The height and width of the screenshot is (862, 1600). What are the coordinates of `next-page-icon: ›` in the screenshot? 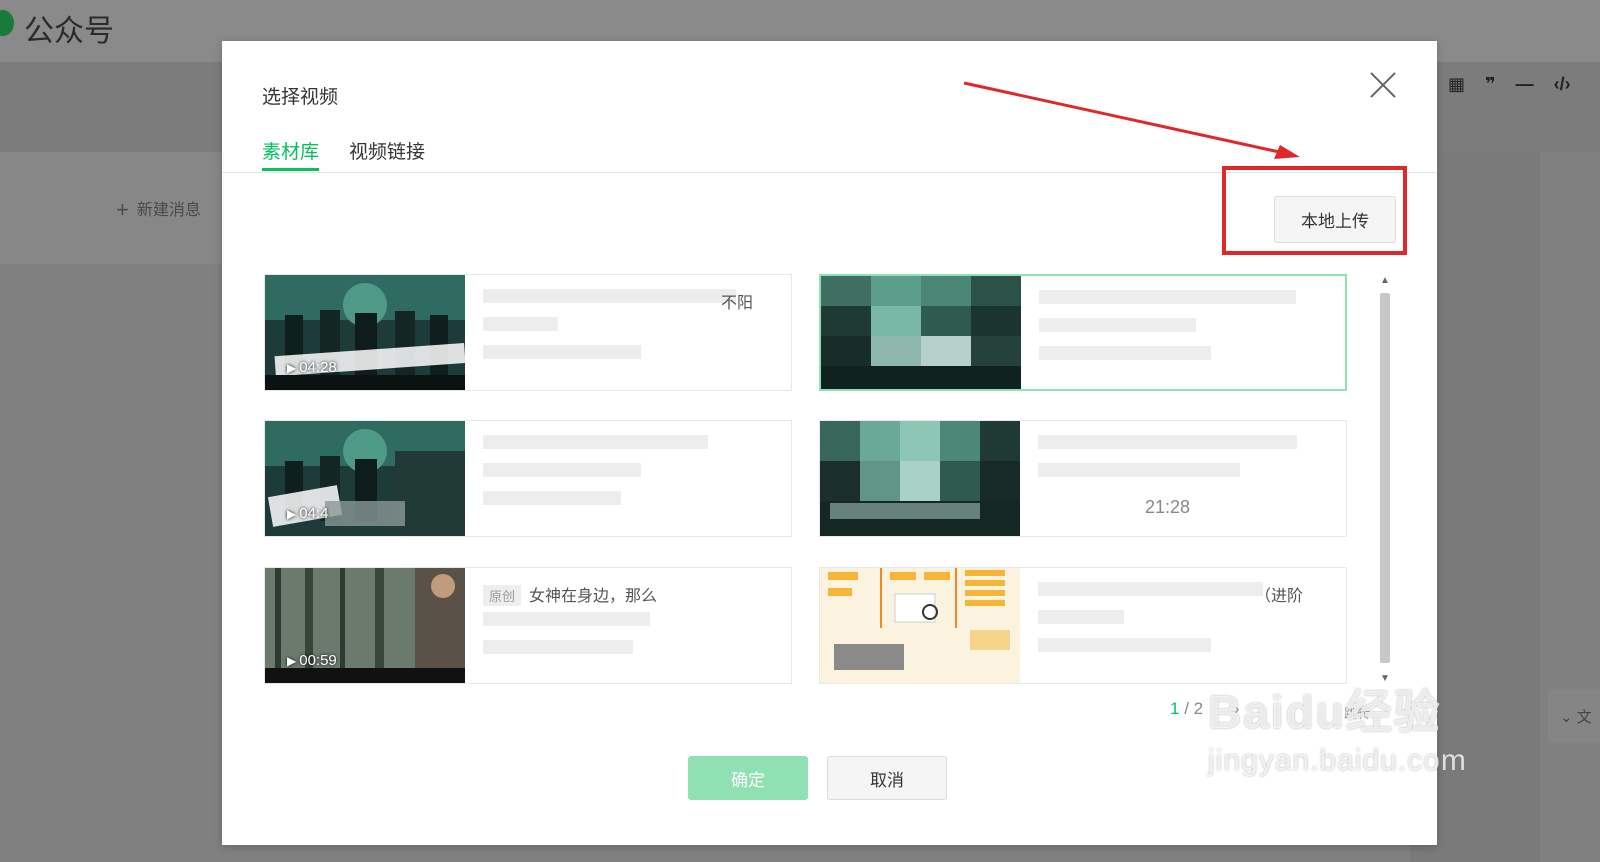 It's located at (1237, 708).